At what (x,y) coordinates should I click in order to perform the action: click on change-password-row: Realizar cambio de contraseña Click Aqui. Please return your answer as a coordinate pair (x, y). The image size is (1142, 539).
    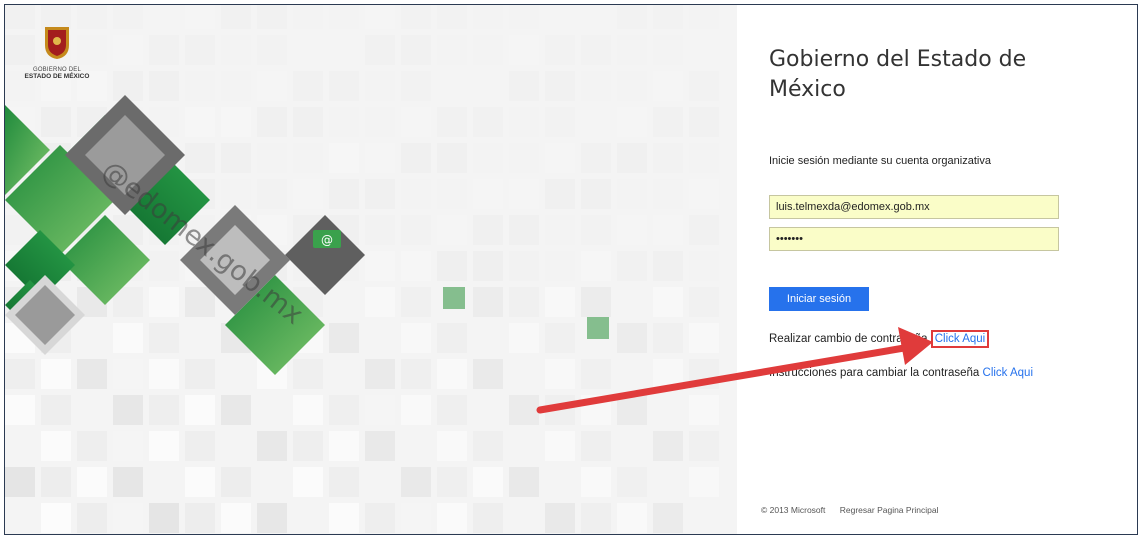
    Looking at the image, I should click on (879, 339).